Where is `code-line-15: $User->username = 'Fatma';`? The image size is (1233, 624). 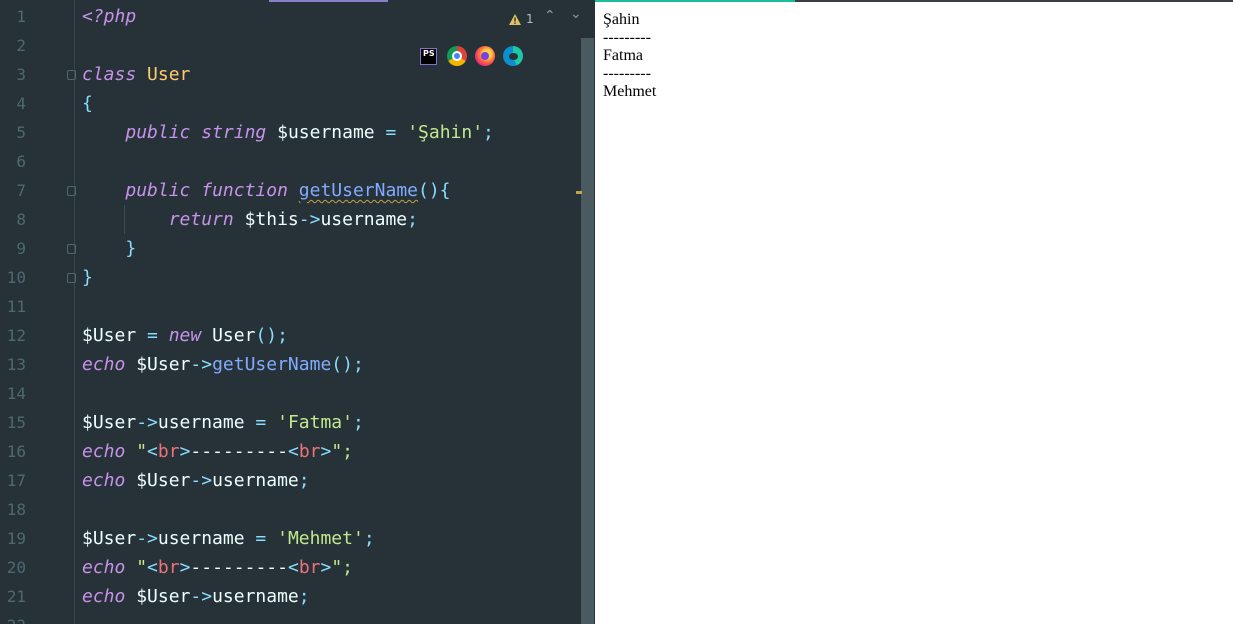
code-line-15: $User->username = 'Fatma'; is located at coordinates (223, 422).